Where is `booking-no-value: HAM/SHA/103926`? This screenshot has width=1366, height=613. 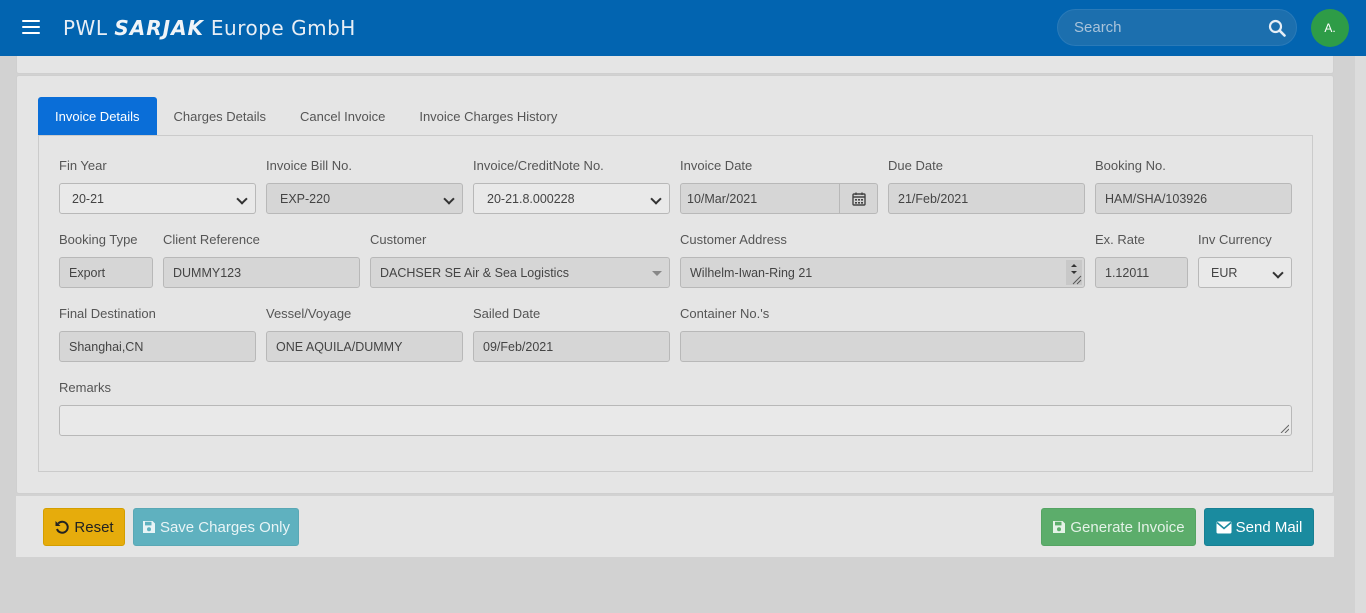
booking-no-value: HAM/SHA/103926 is located at coordinates (1156, 198).